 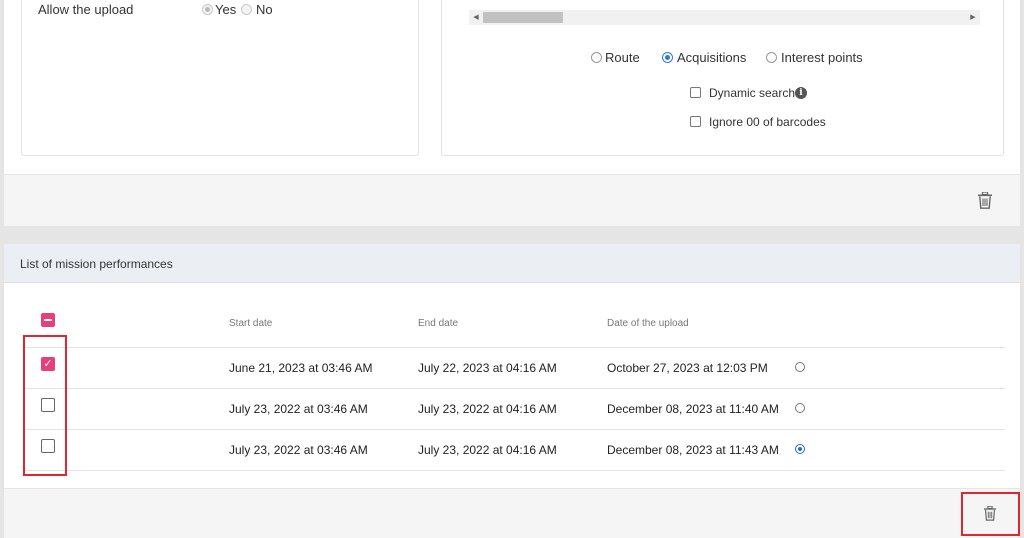 I want to click on delete-highlight-box, so click(x=990, y=514).